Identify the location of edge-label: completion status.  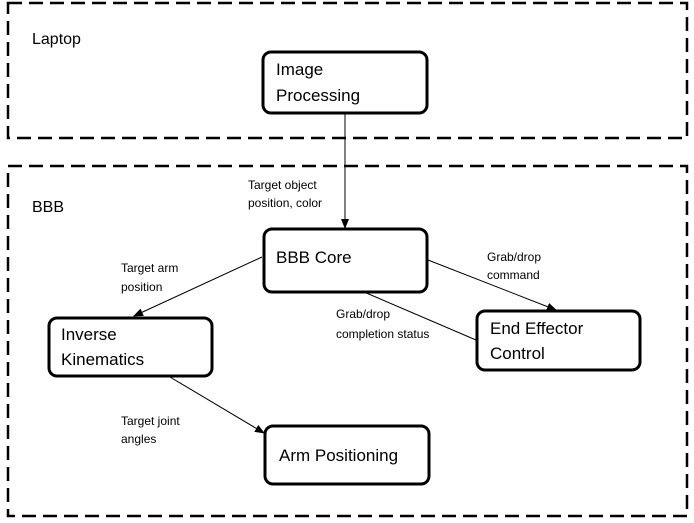
(382, 334).